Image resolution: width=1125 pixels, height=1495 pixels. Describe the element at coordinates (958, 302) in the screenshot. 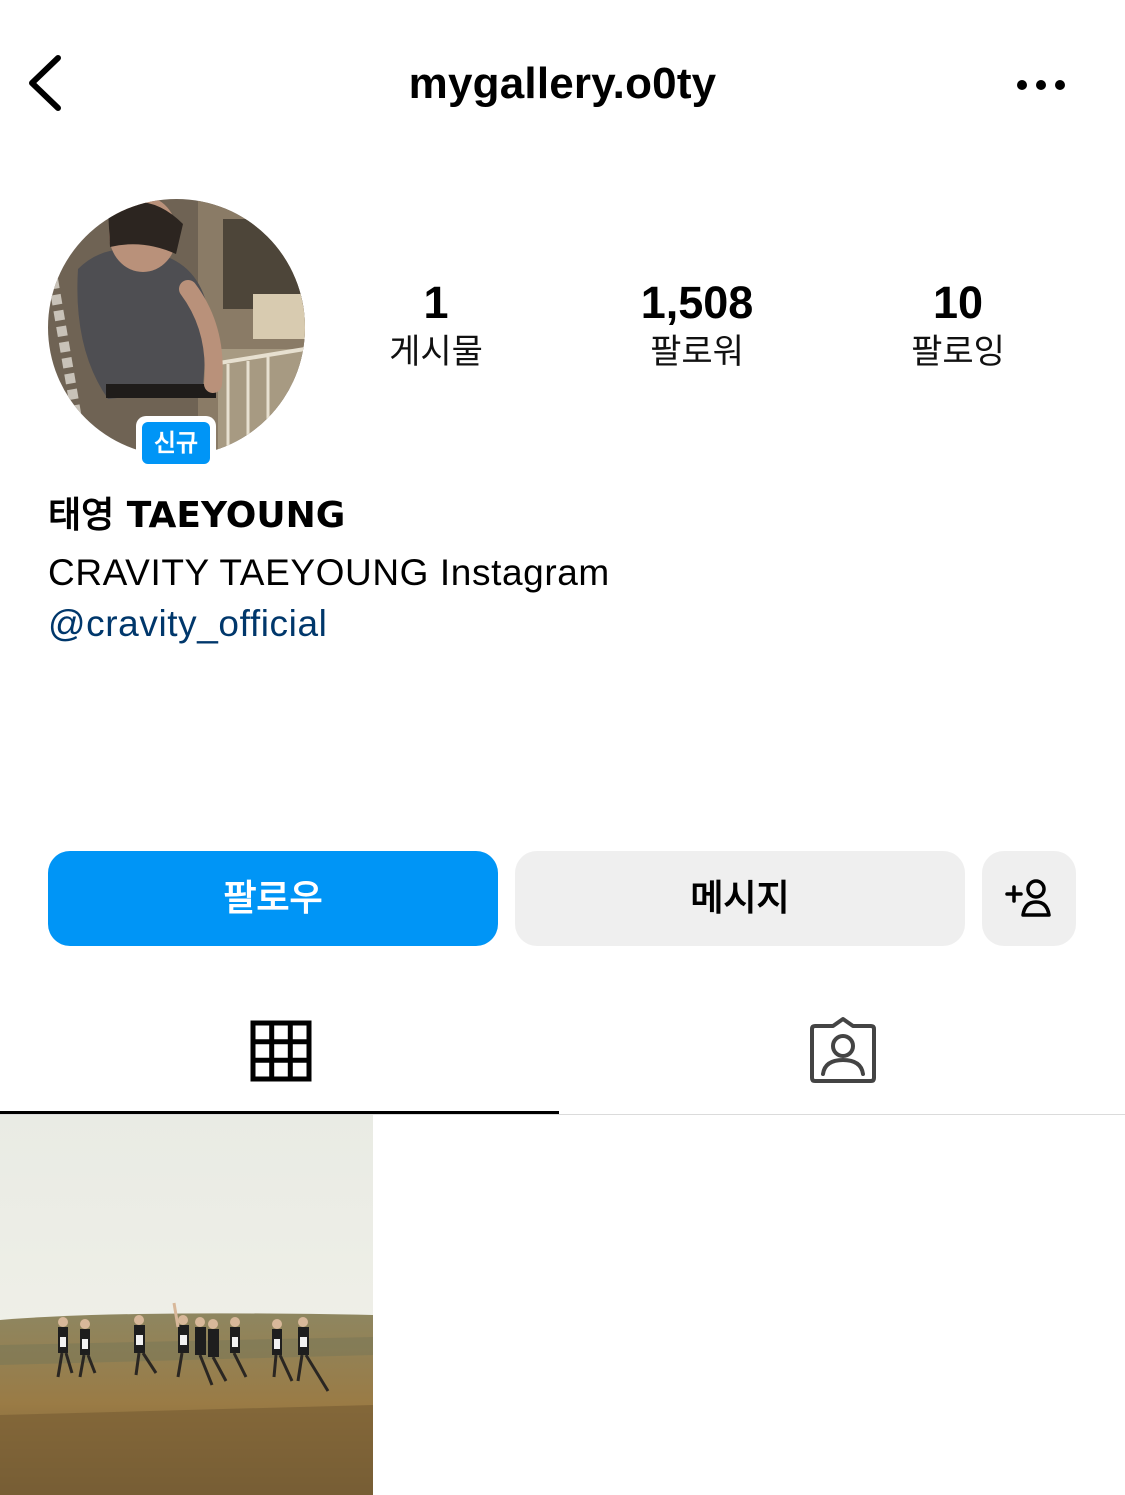

I see `following-count: 10` at that location.